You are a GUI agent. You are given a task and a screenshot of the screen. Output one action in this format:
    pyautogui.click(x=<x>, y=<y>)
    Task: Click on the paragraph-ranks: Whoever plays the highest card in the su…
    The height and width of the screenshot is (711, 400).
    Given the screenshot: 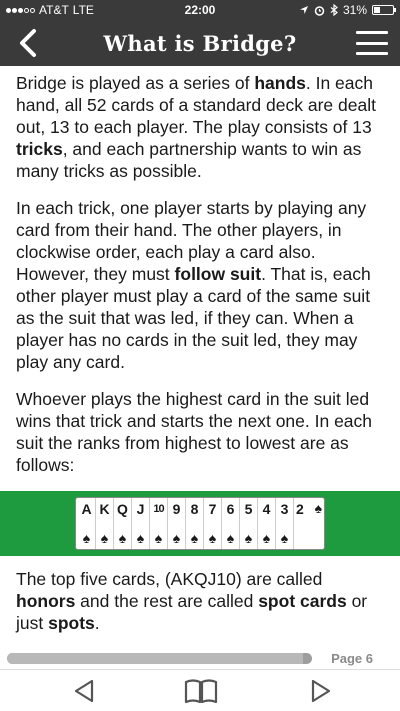 What is the action you would take?
    pyautogui.click(x=200, y=432)
    